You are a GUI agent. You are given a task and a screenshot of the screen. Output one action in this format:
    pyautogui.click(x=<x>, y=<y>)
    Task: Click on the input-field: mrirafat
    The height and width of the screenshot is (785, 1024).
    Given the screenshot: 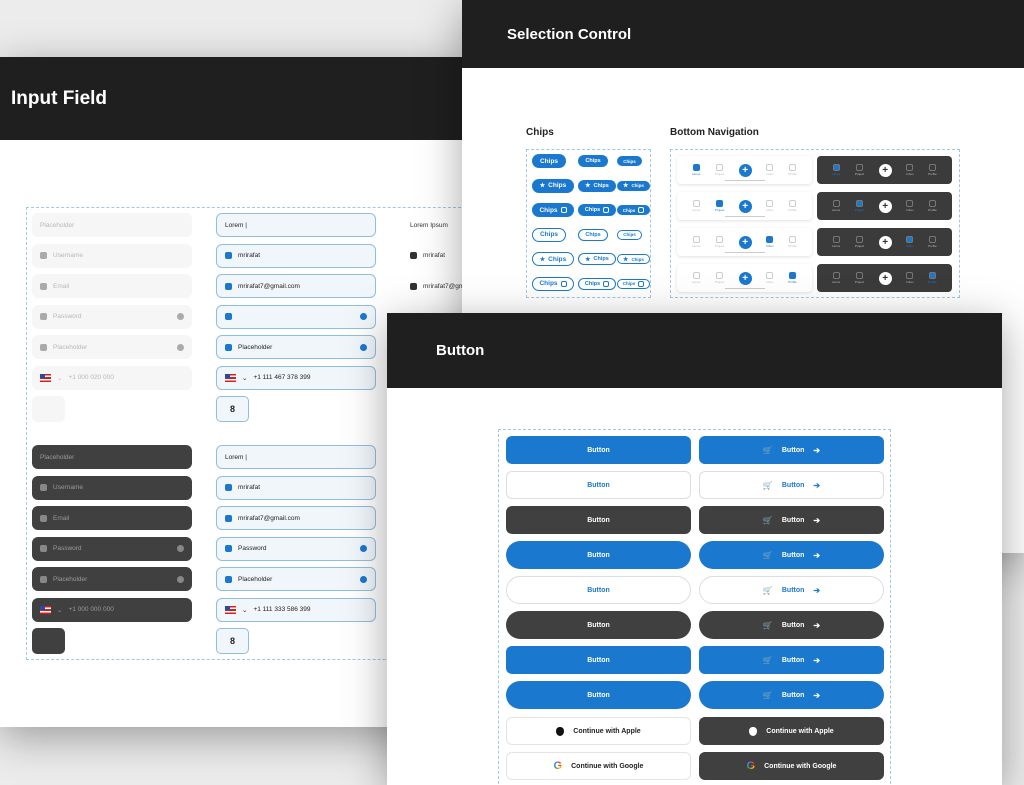 What is the action you would take?
    pyautogui.click(x=296, y=487)
    